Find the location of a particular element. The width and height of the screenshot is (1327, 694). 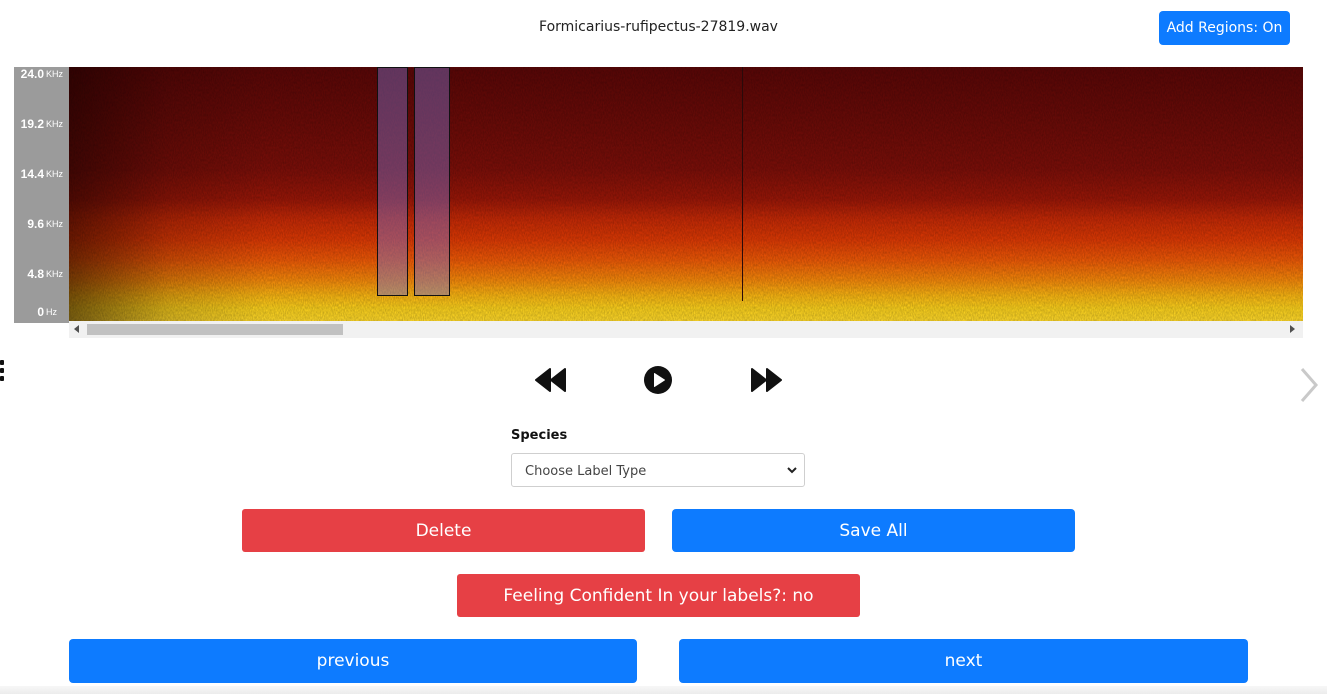

save-all-button: Save All is located at coordinates (873, 530).